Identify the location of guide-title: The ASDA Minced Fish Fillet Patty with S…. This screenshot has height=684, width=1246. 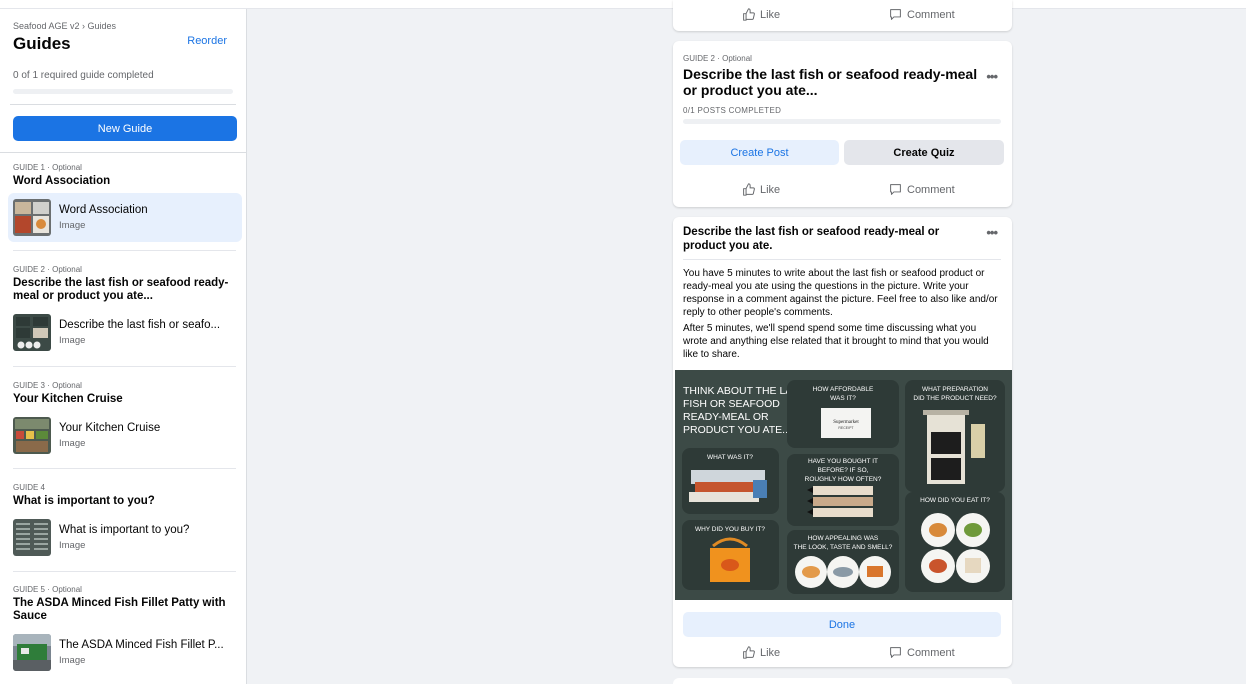
(119, 609).